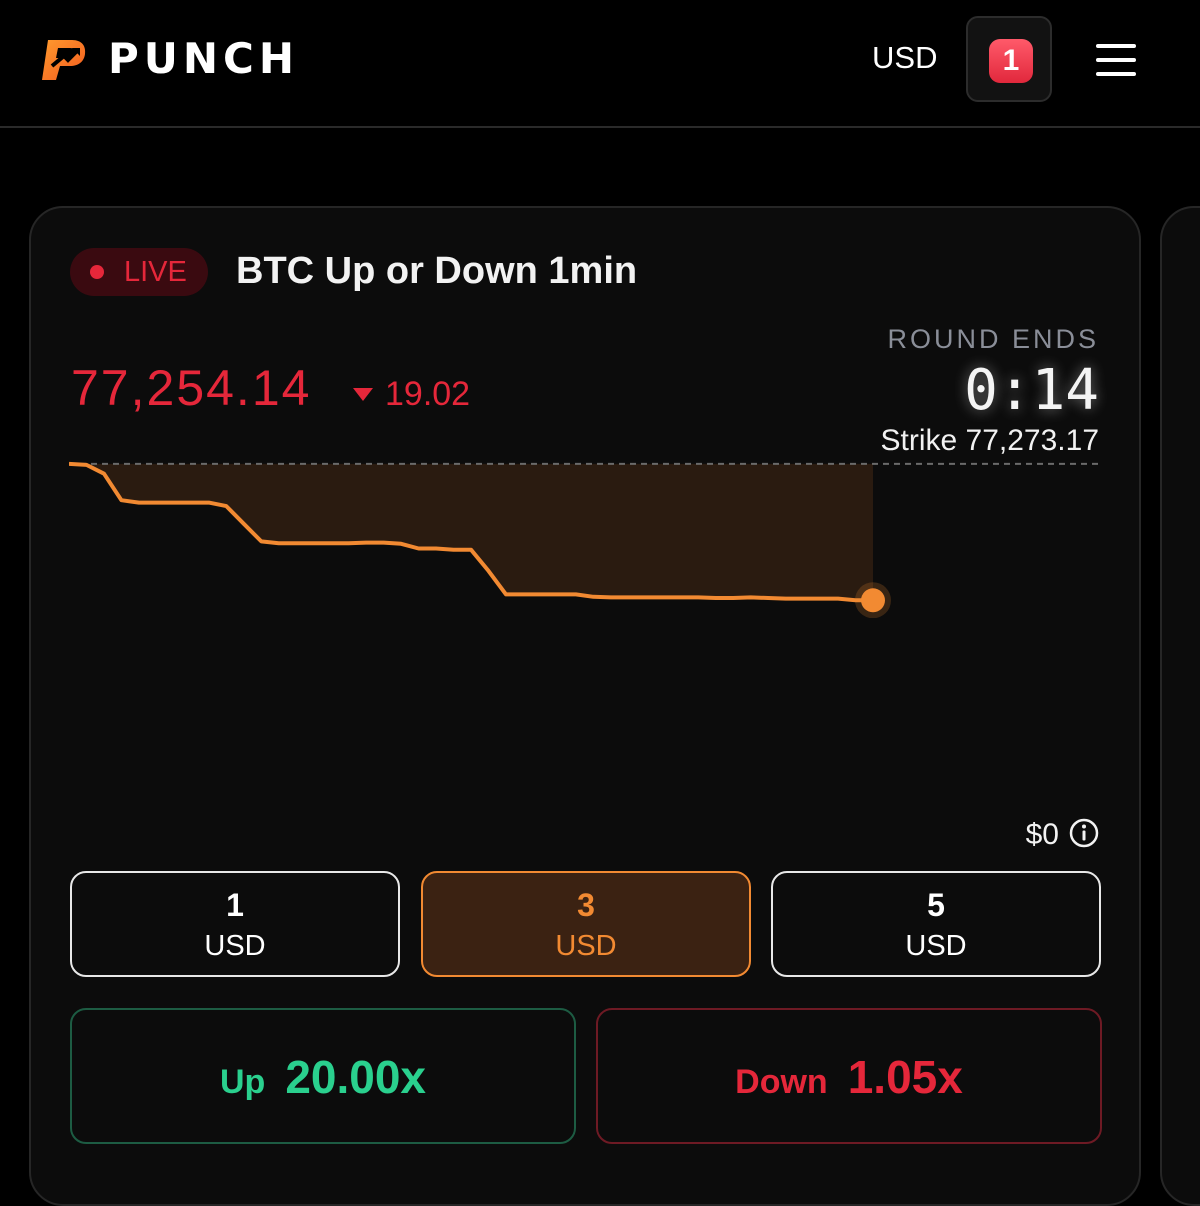 The height and width of the screenshot is (1206, 1200). I want to click on market-title: BTC Up or Down 1min, so click(437, 271).